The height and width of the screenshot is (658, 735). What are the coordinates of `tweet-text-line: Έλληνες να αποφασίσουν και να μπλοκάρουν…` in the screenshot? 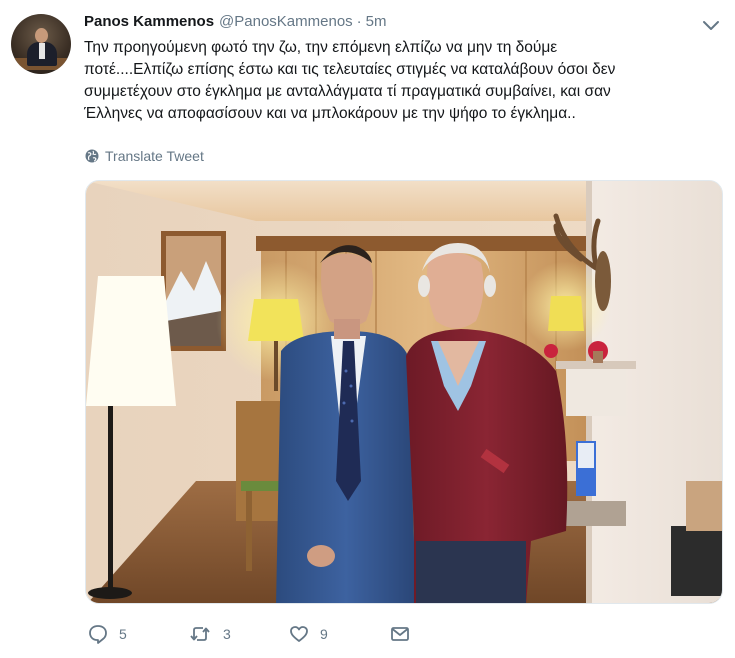 It's located at (330, 113).